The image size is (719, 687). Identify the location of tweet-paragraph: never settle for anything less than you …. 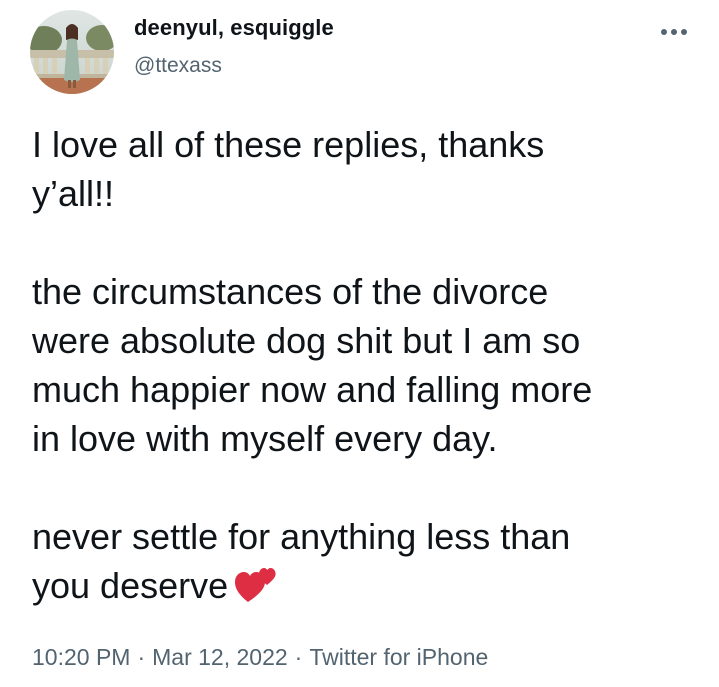
(362, 564).